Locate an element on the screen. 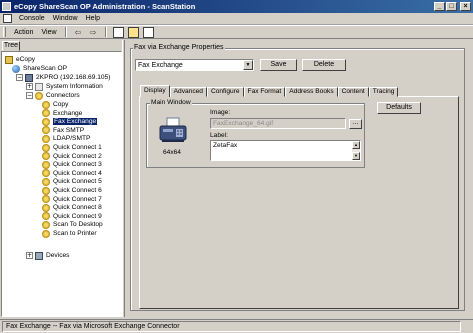 This screenshot has width=473, height=333. tree-item-connectors: − Connectors is located at coordinates (53, 95).